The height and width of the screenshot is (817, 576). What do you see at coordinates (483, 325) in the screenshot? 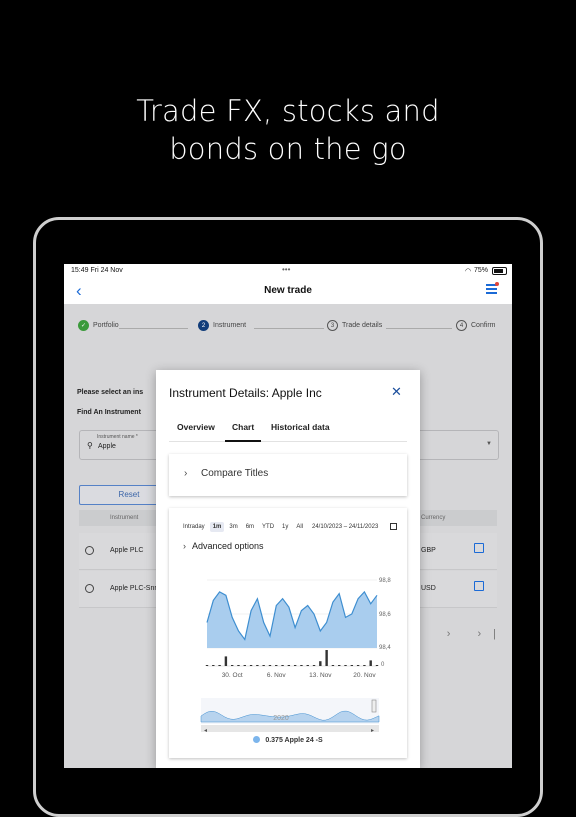
I see `step-label: Confirm` at bounding box center [483, 325].